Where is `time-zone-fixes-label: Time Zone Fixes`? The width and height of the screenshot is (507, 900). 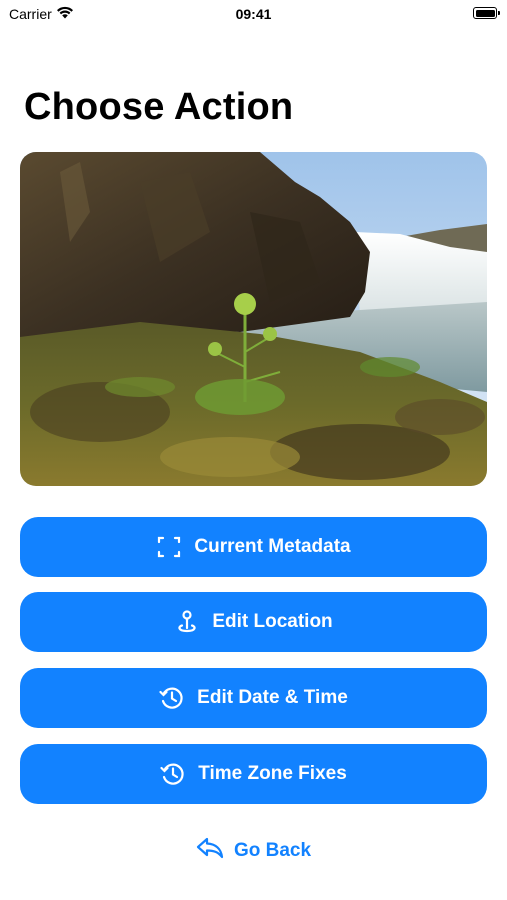 time-zone-fixes-label: Time Zone Fixes is located at coordinates (272, 773).